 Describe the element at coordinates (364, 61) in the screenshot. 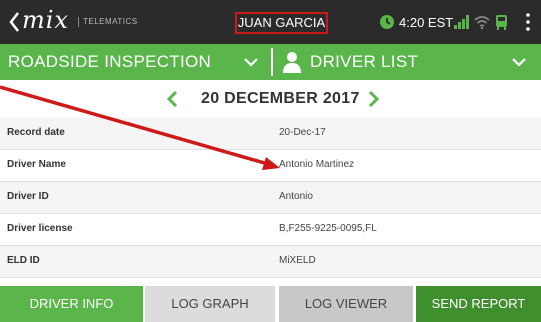

I see `driver-list-label: DRIVER LIST` at that location.